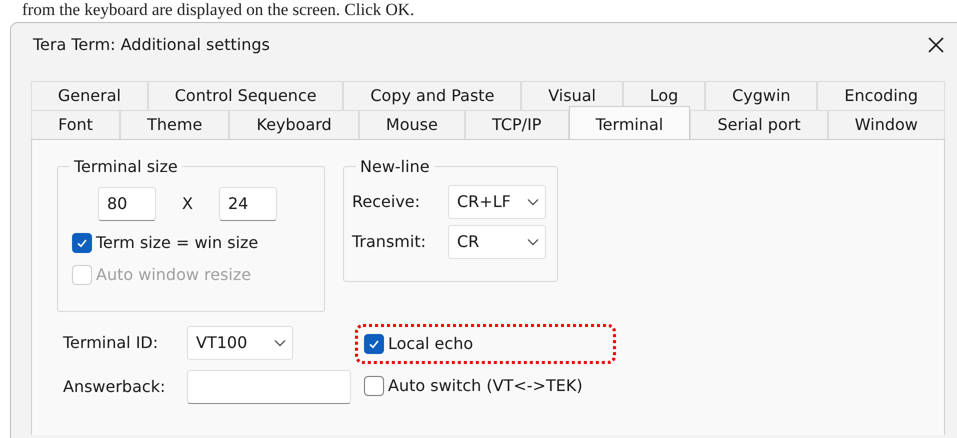 The height and width of the screenshot is (438, 957). I want to click on tab: Cygwin, so click(761, 95).